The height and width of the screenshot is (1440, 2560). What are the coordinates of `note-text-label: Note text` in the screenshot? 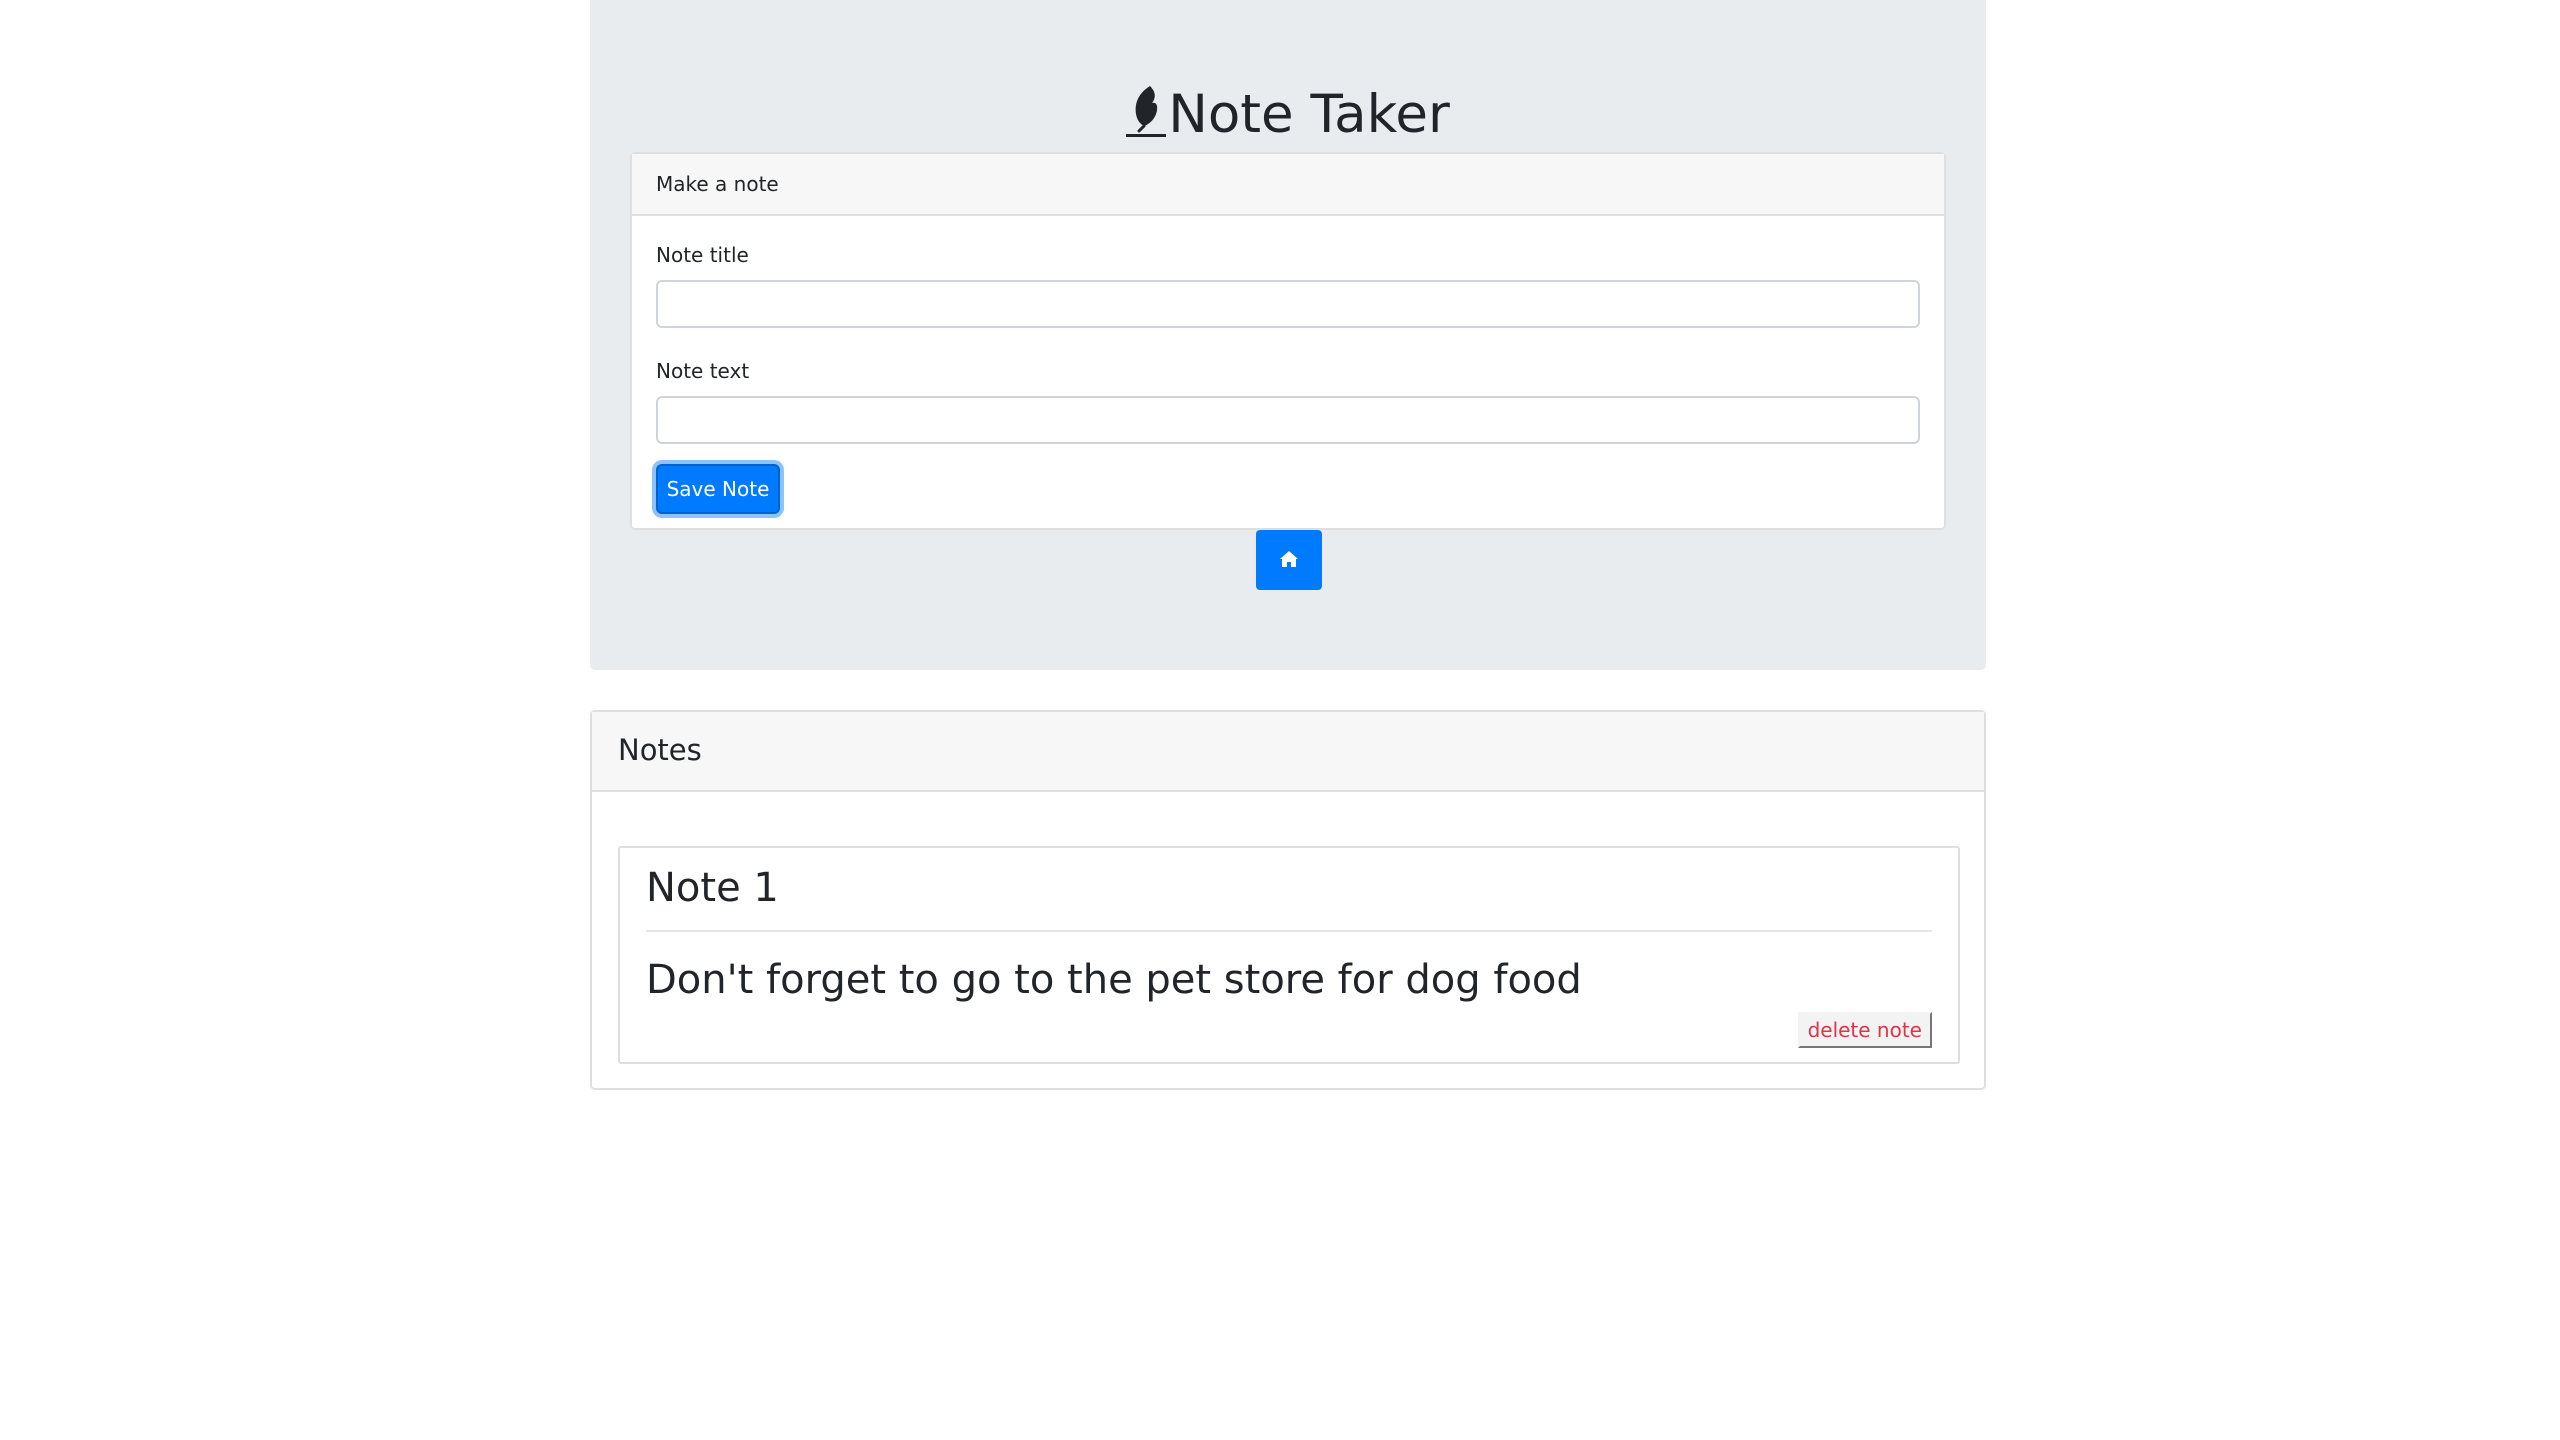 It's located at (703, 371).